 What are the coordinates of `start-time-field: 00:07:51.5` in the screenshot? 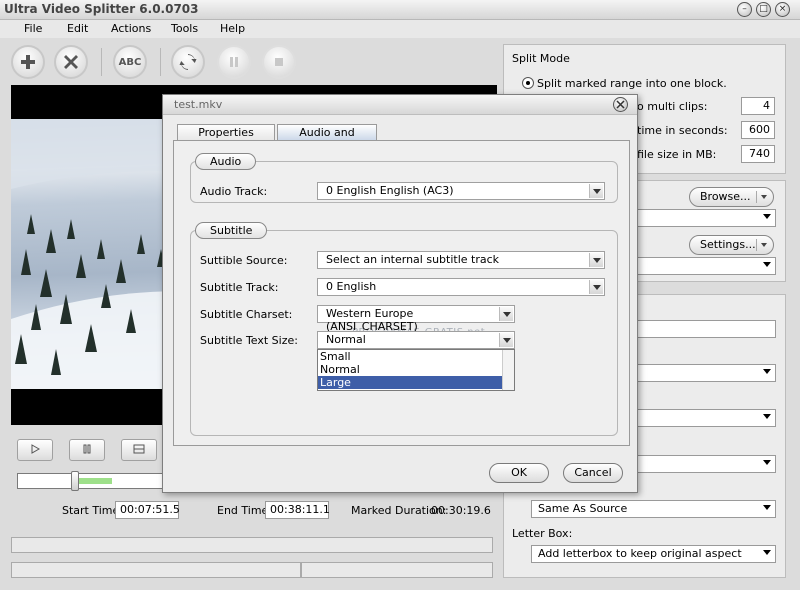 It's located at (147, 510).